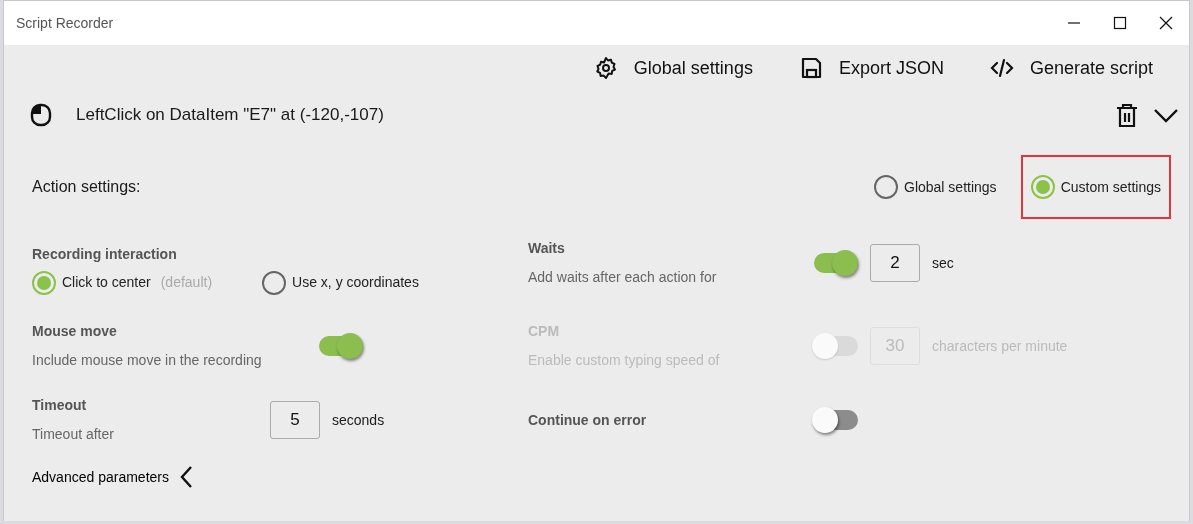 The width and height of the screenshot is (1193, 524). Describe the element at coordinates (1095, 187) in the screenshot. I see `radio-option: Custom settings` at that location.